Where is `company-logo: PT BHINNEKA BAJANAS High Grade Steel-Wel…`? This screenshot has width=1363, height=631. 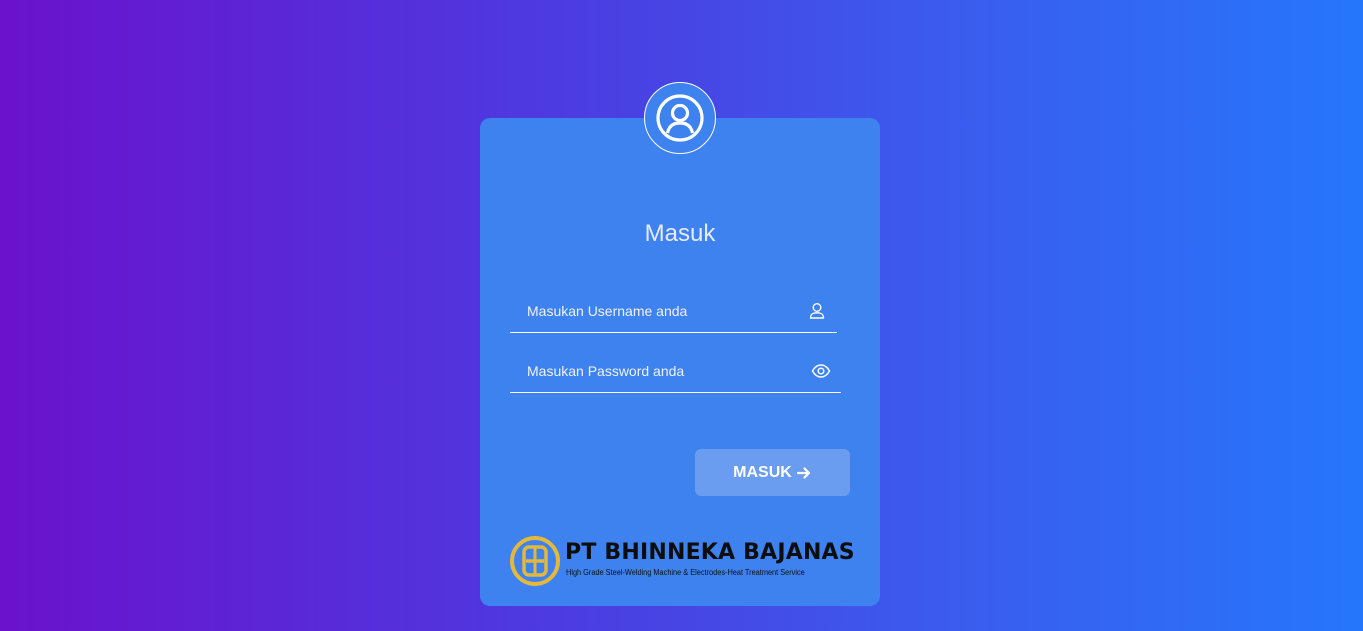
company-logo: PT BHINNEKA BAJANAS High Grade Steel-Wel… is located at coordinates (682, 562).